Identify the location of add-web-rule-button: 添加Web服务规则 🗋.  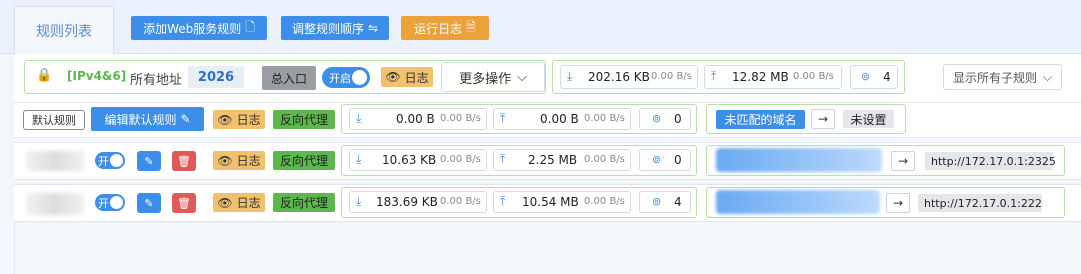
(199, 28).